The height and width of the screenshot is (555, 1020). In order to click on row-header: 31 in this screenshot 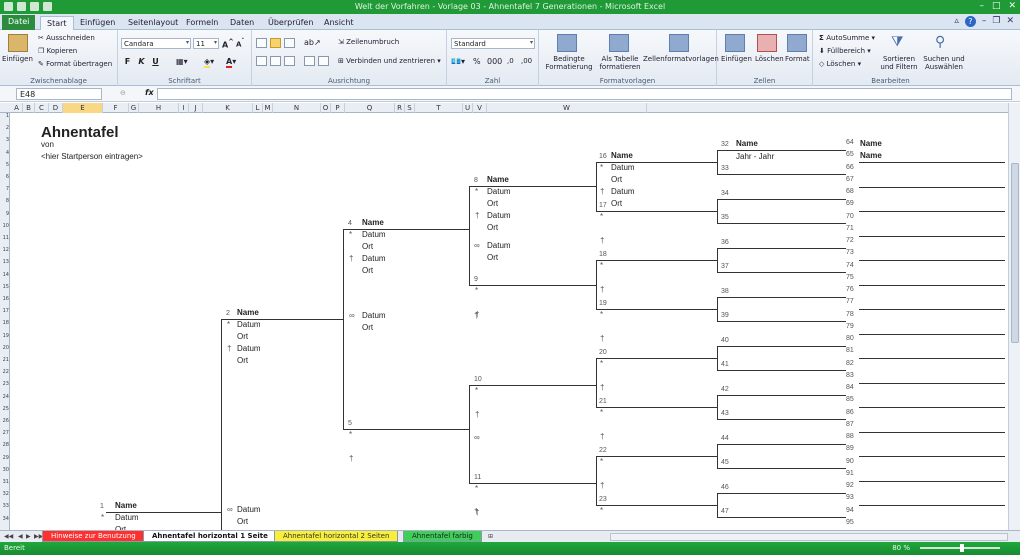, I will do `click(4, 482)`.